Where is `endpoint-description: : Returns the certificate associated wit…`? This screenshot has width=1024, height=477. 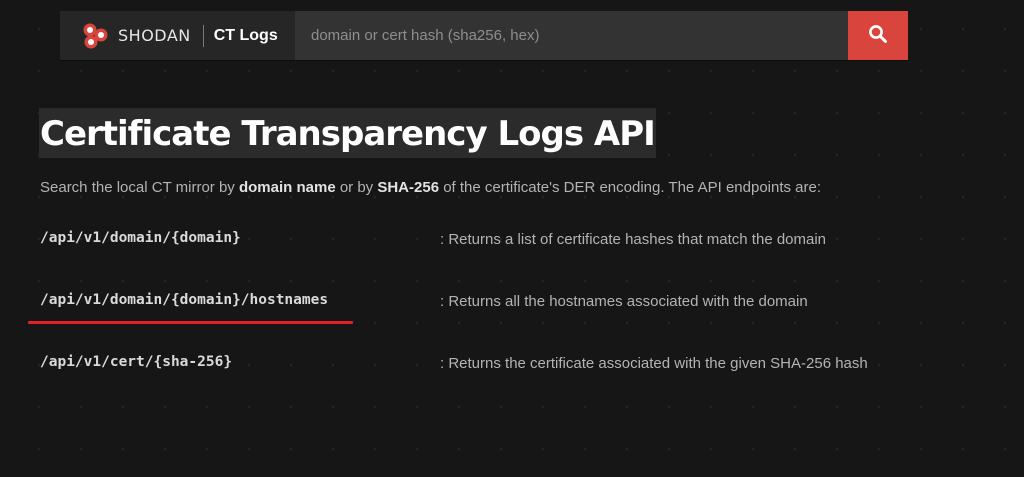
endpoint-description: : Returns the certificate associated wit… is located at coordinates (654, 363).